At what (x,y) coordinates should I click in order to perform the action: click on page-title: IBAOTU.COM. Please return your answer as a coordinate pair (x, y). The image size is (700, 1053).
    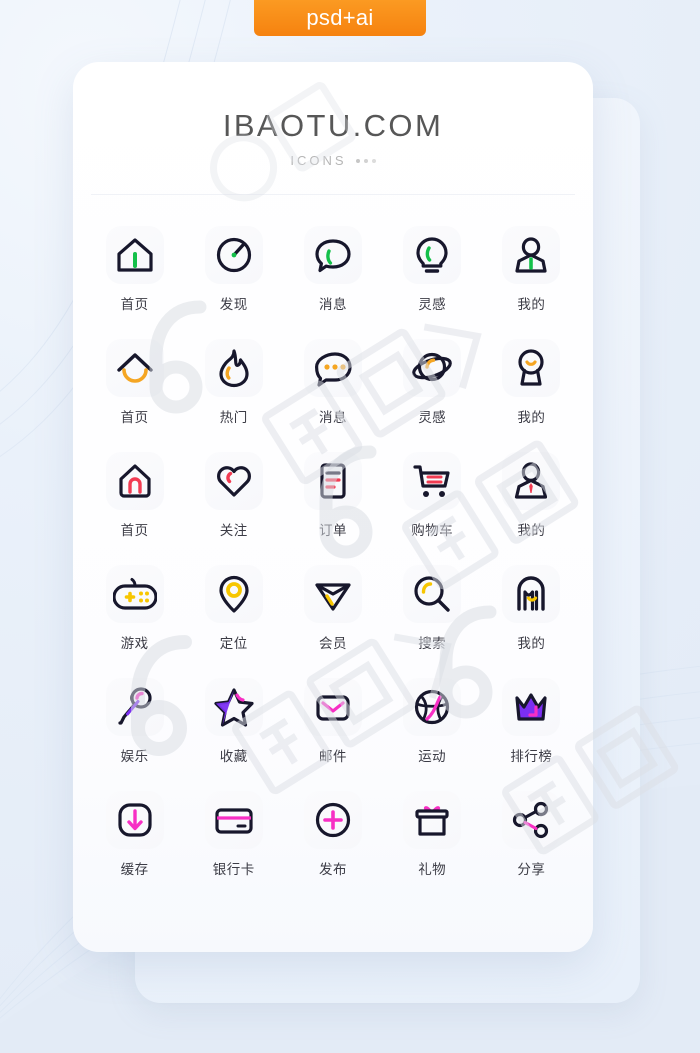
    Looking at the image, I should click on (333, 125).